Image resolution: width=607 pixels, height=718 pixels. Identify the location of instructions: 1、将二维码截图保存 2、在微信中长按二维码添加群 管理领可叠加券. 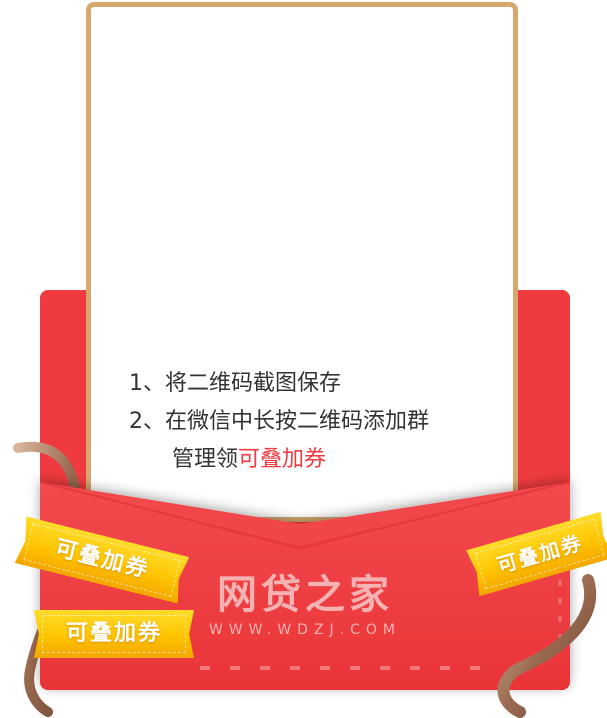
(279, 422).